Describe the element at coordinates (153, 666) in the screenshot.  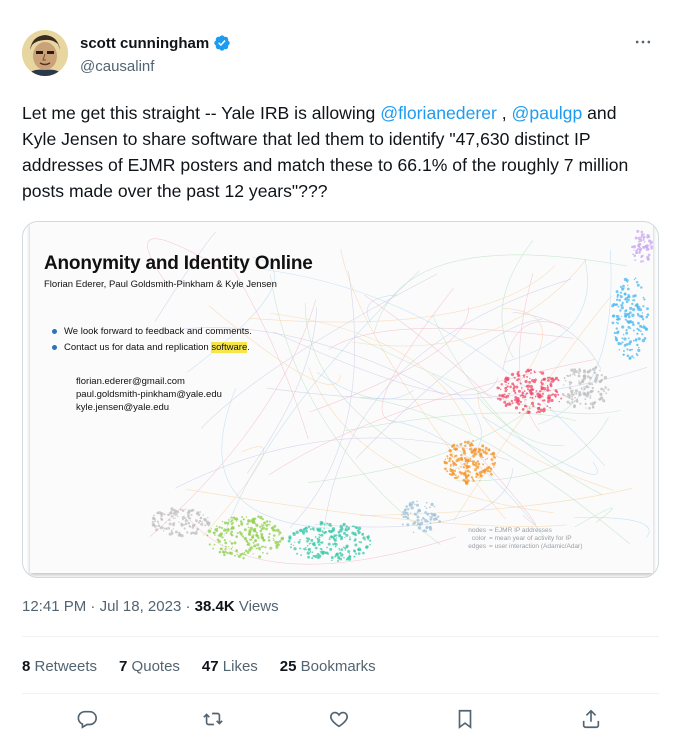
I see `quotes-label: Quotes` at that location.